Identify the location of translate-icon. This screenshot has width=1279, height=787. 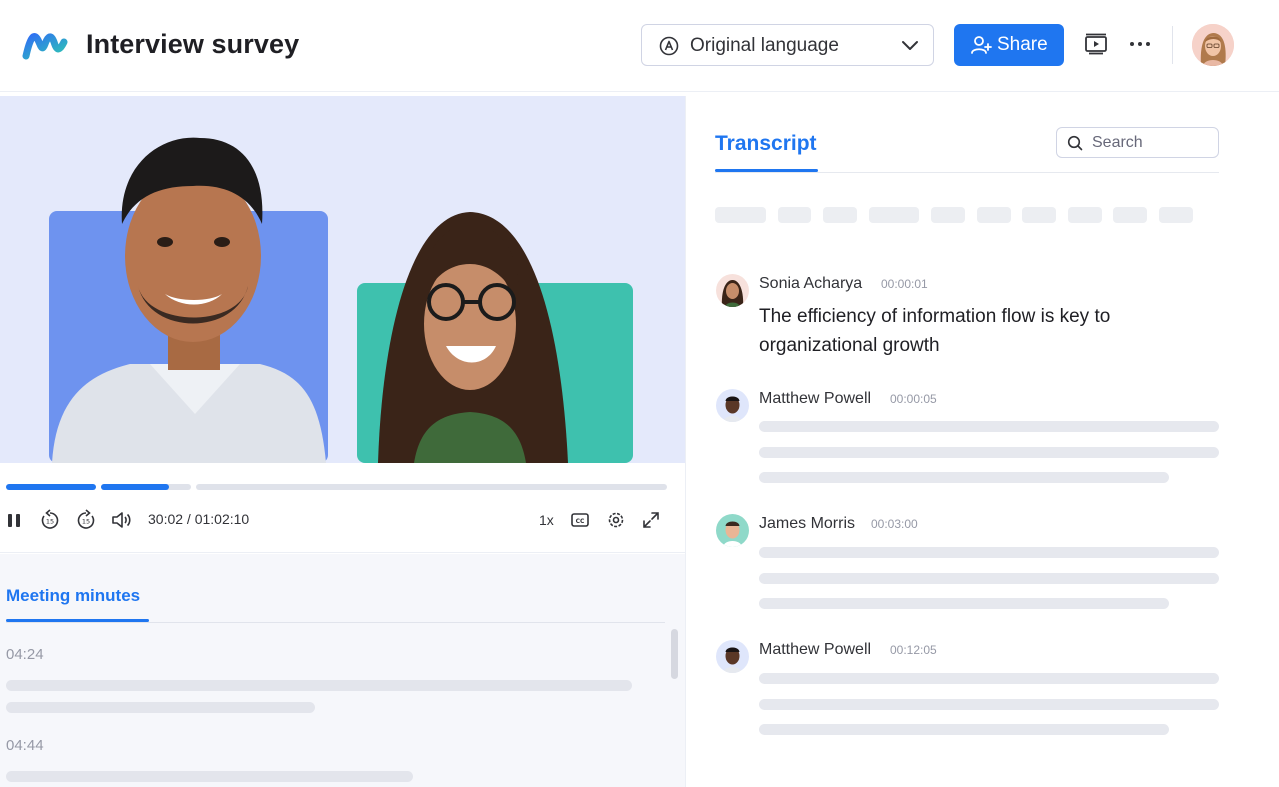
(669, 46).